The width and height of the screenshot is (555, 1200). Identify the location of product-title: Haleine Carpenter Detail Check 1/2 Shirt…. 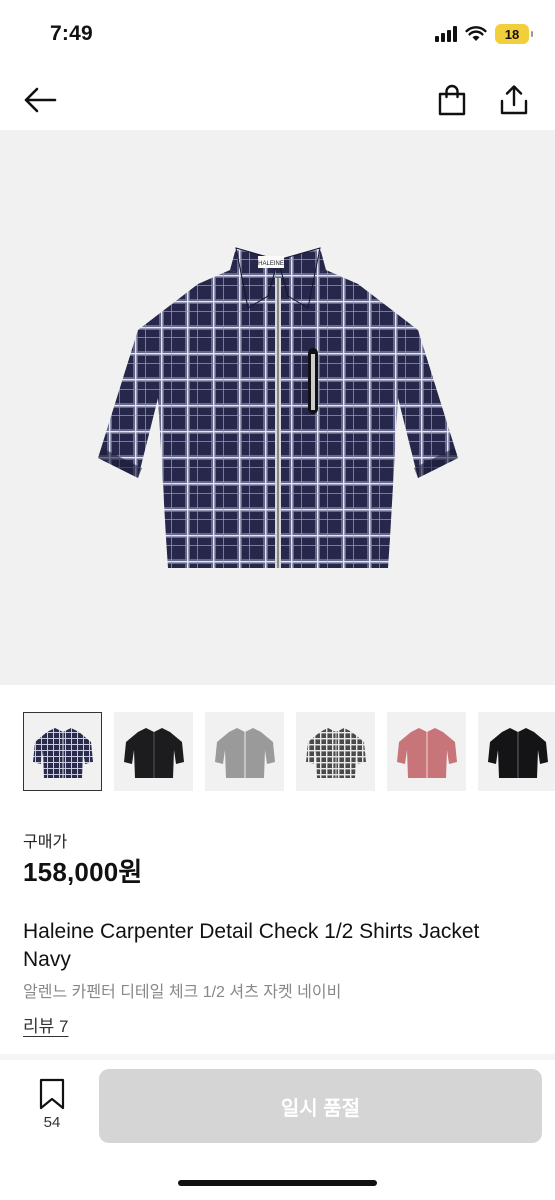
(251, 945).